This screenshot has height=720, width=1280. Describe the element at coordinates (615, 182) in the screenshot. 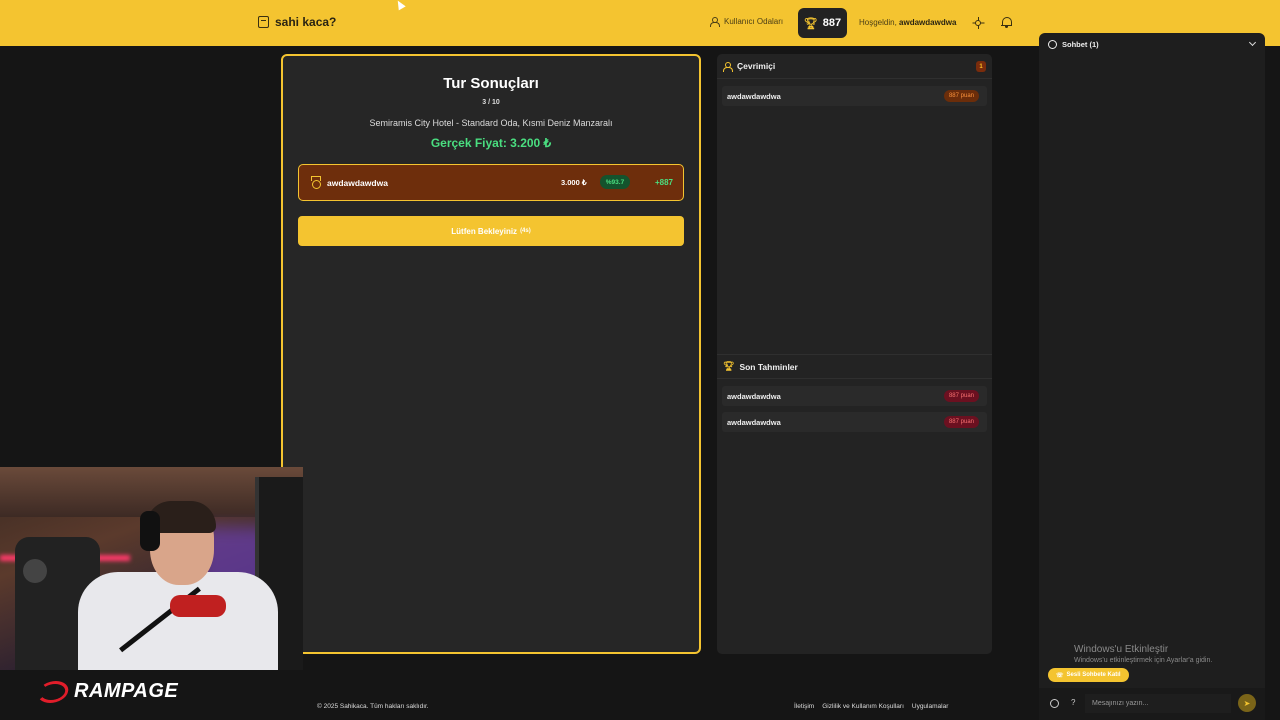

I see `result-accuracy-badge: %93.7` at that location.